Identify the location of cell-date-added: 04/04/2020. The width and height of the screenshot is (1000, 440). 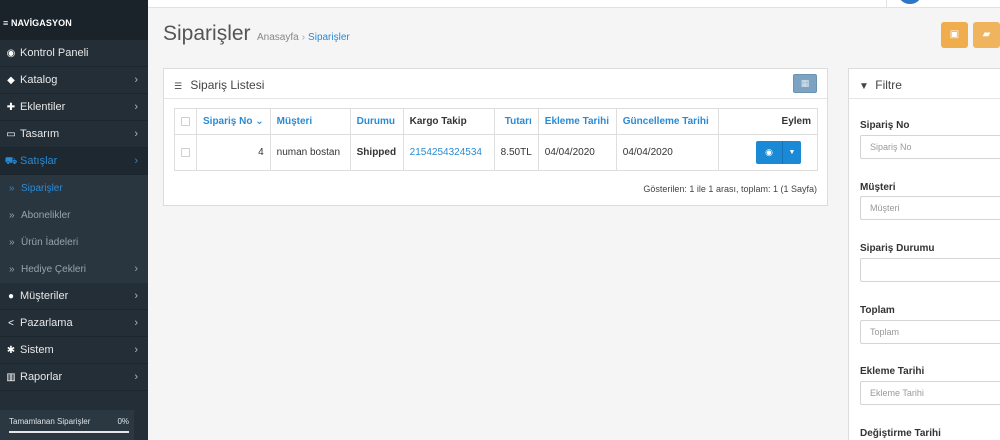
(577, 152).